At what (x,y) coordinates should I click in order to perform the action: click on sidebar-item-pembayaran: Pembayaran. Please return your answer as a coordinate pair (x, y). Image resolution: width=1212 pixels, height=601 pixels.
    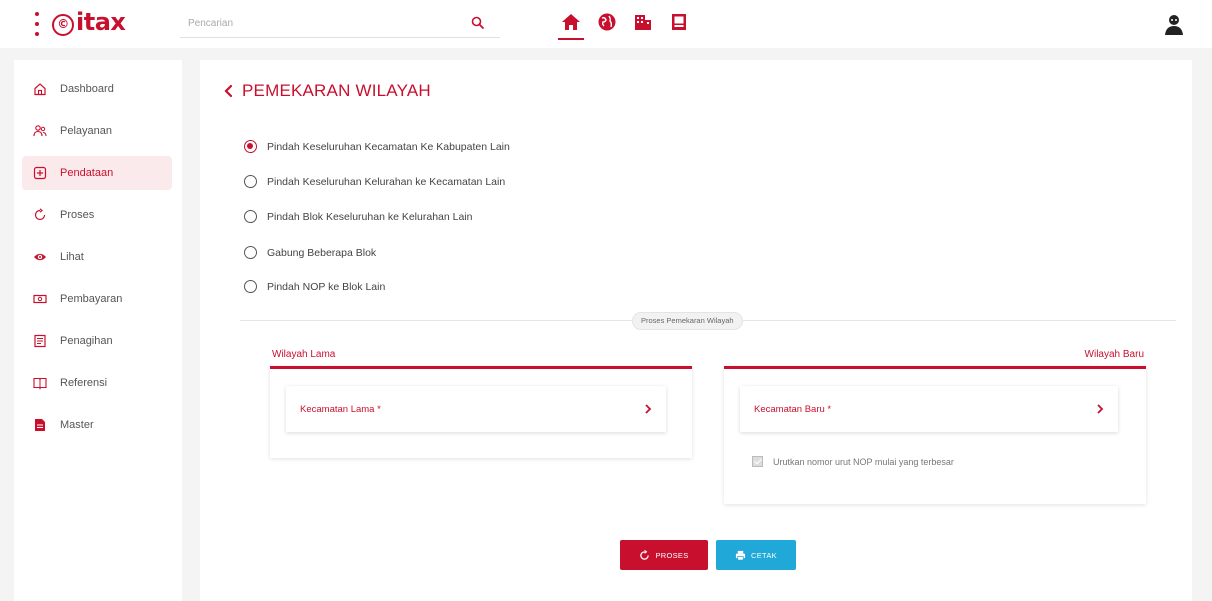
    Looking at the image, I should click on (97, 299).